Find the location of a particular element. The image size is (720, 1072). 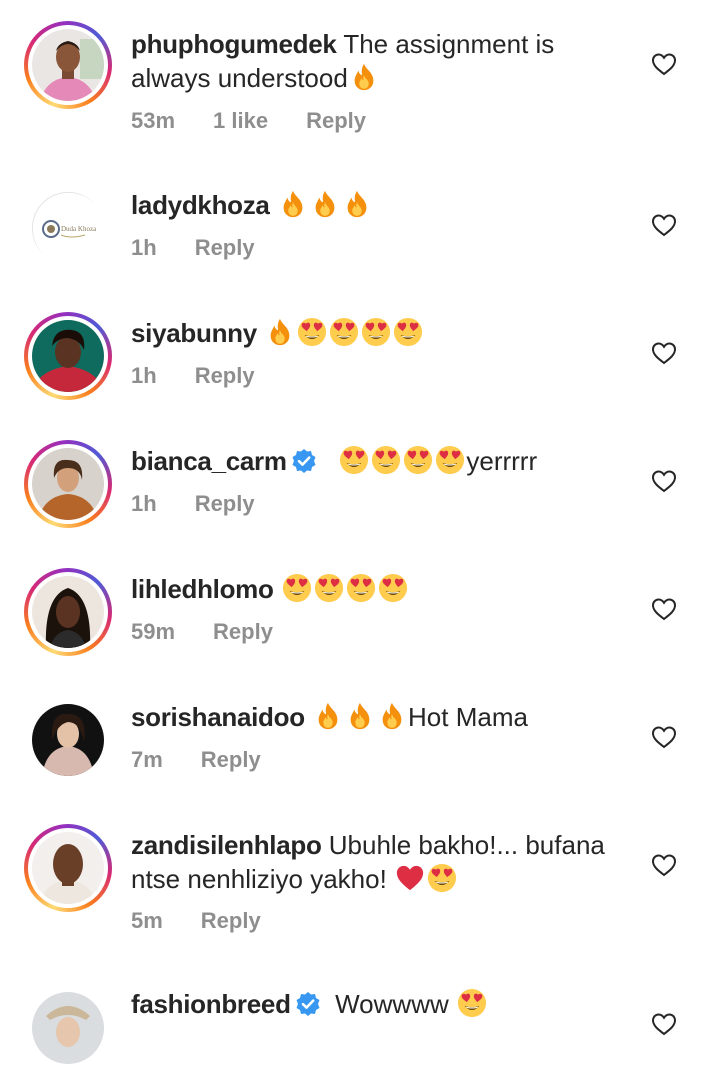

comment-meta: 59m Reply is located at coordinates (221, 632).